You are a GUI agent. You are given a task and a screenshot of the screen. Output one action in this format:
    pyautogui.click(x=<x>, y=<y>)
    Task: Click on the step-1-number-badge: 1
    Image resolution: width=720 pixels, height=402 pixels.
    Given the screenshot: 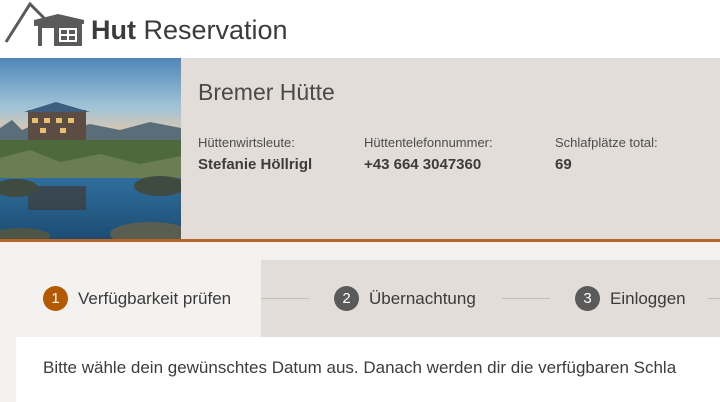 What is the action you would take?
    pyautogui.click(x=55, y=298)
    